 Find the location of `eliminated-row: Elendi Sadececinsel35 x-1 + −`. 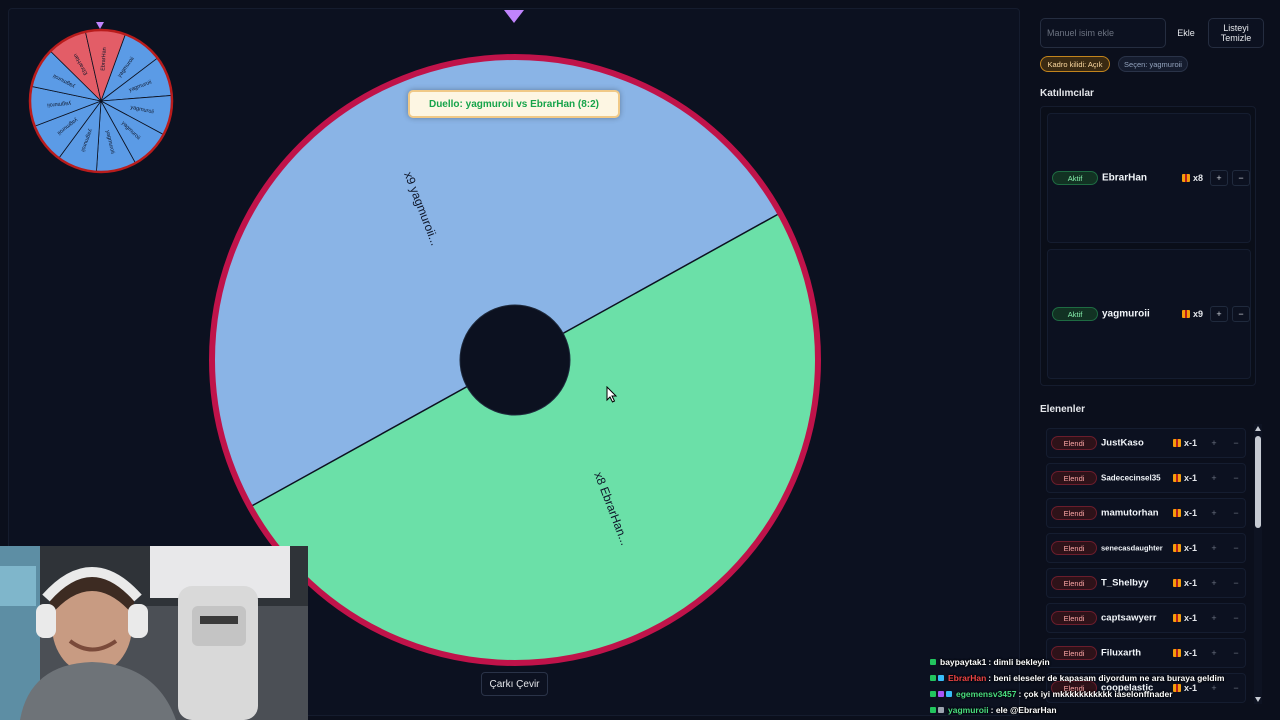

eliminated-row: Elendi Sadececinsel35 x-1 + − is located at coordinates (1146, 478).